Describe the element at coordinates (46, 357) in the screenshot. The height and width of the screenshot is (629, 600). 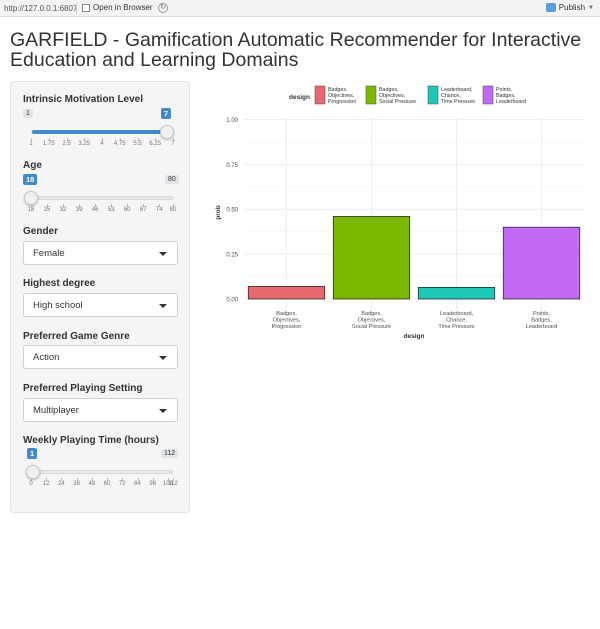
I see `genre-value: Action` at that location.